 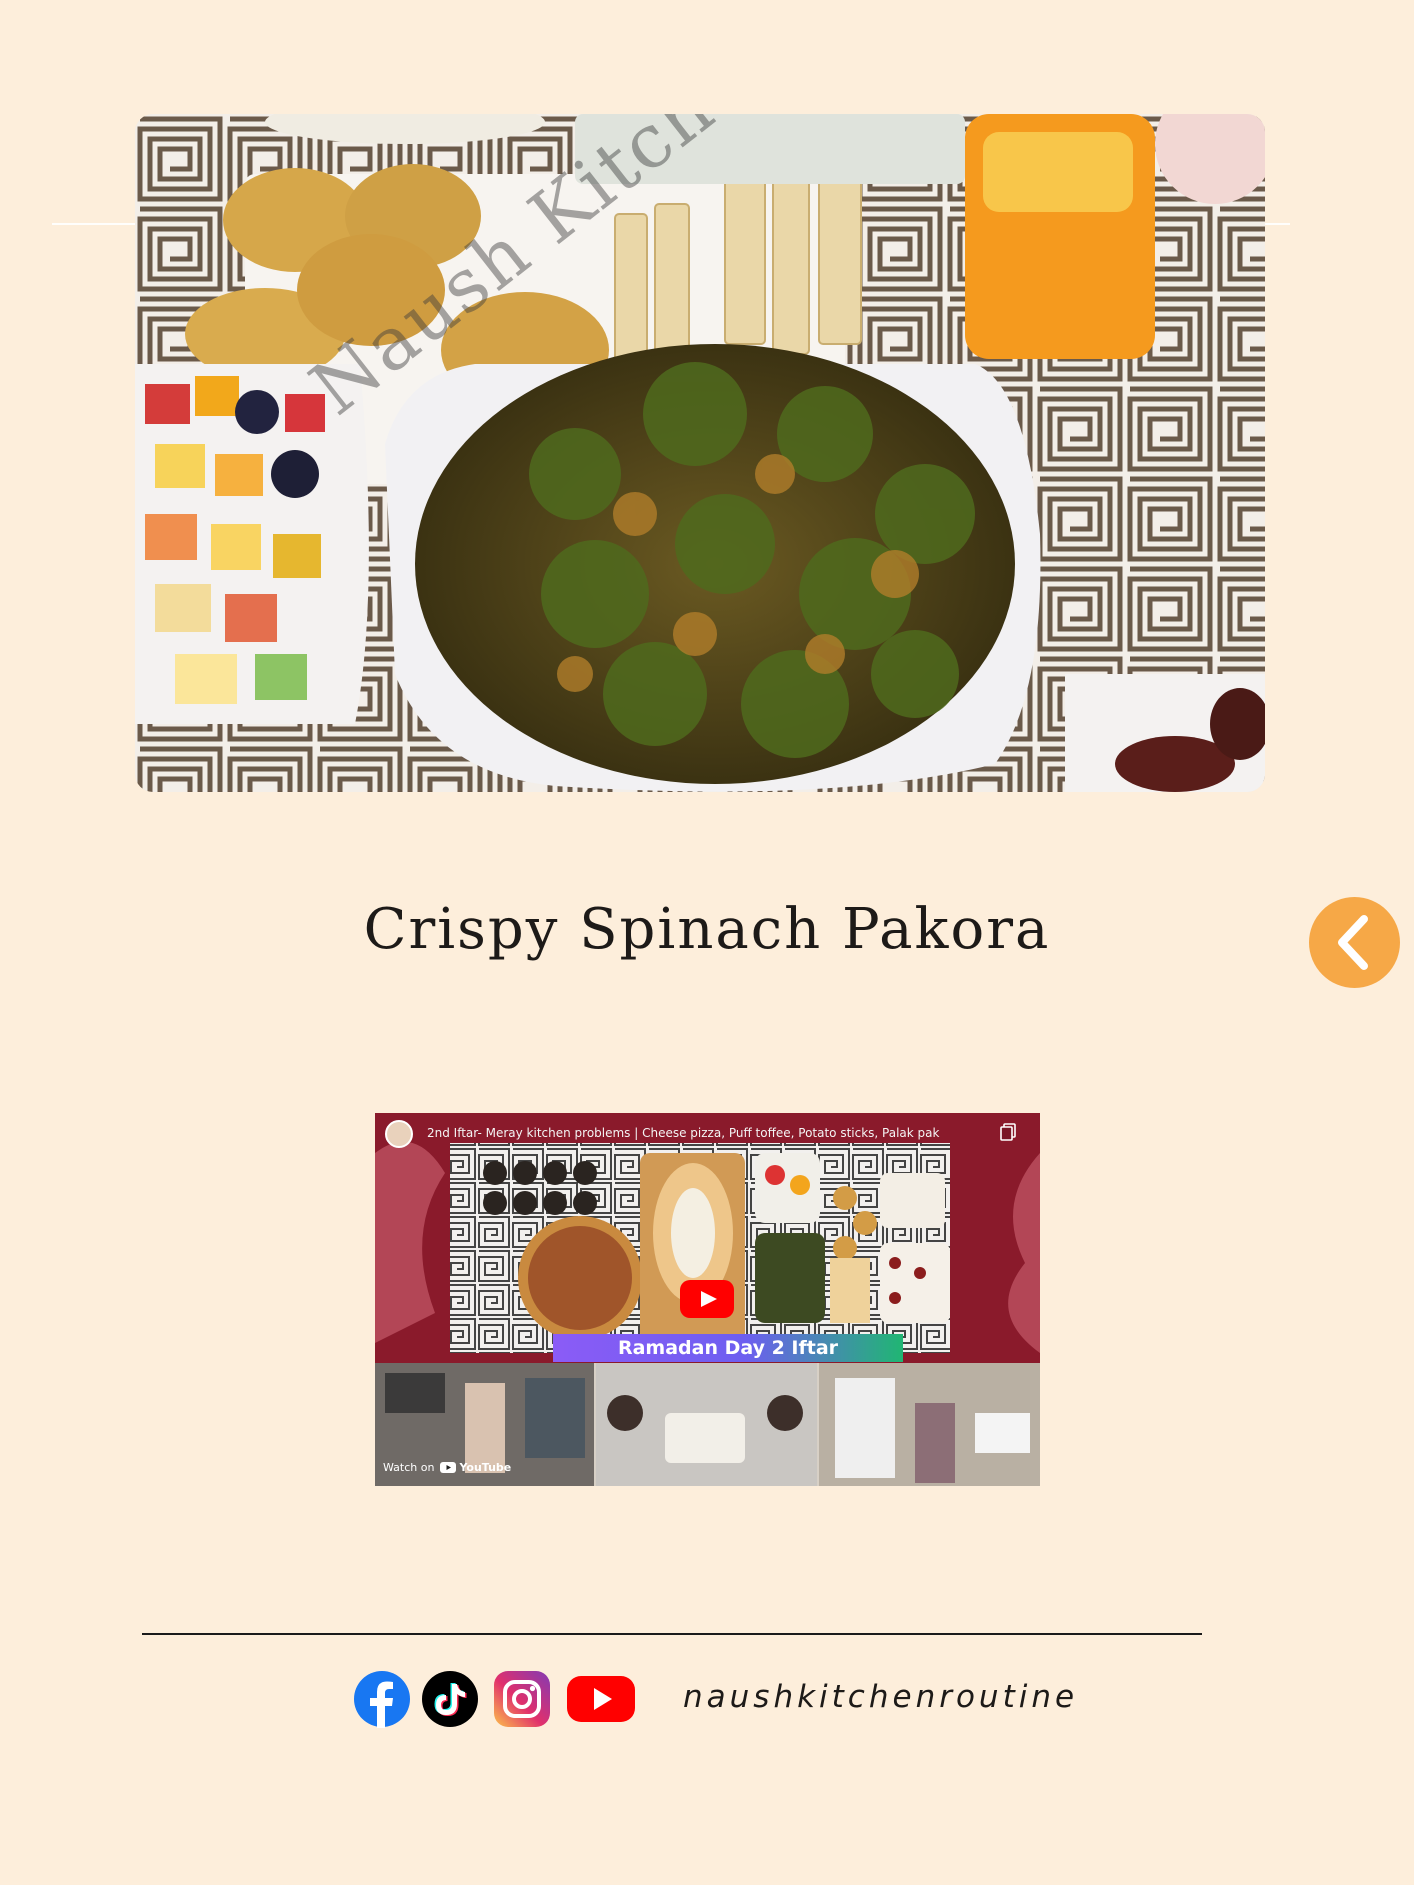 I want to click on tiktok-link, so click(x=450, y=1699).